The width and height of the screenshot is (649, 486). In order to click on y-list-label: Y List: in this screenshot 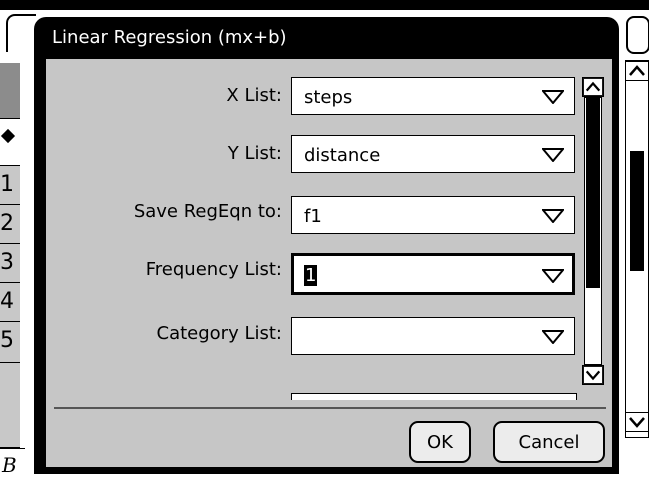, I will do `click(254, 153)`.